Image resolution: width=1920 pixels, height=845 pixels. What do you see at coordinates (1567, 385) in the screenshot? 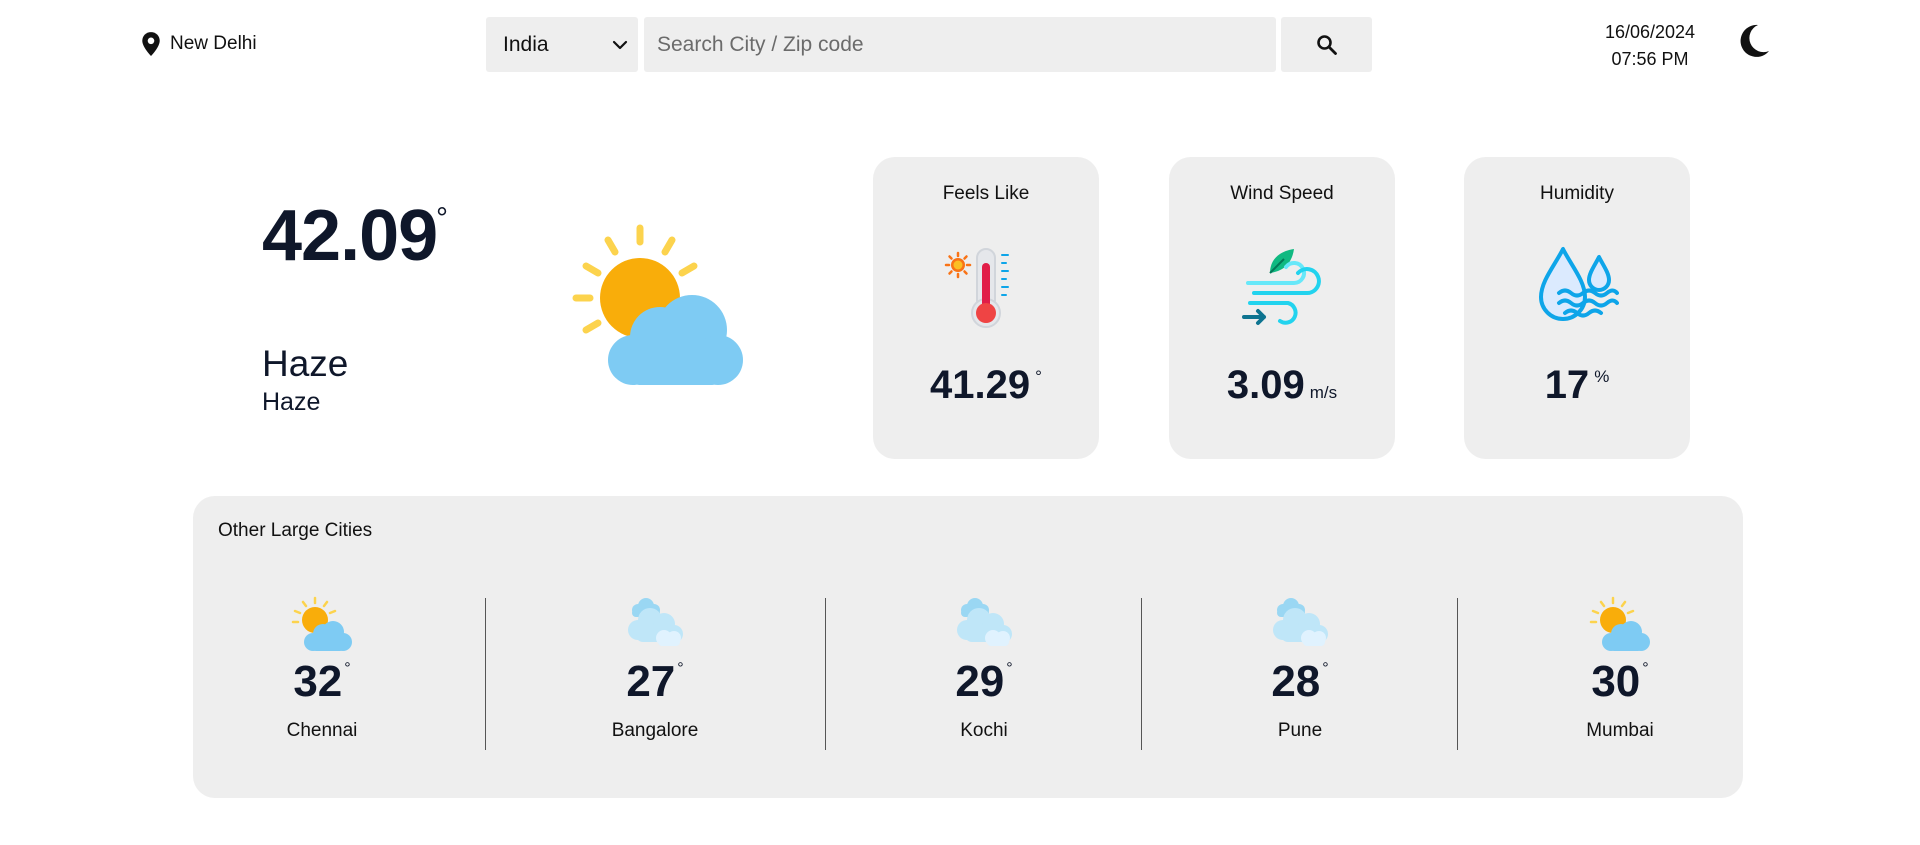
I see `humidity-value: 17` at bounding box center [1567, 385].